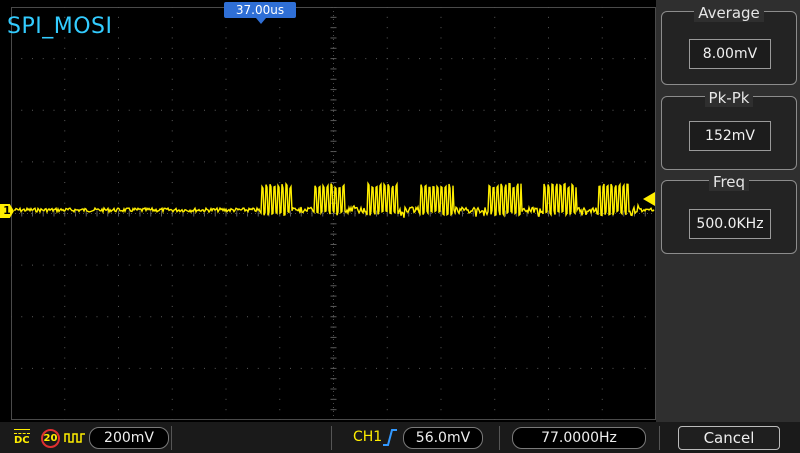 The height and width of the screenshot is (453, 800). What do you see at coordinates (649, 199) in the screenshot?
I see `trigger-level-arrow-icon` at bounding box center [649, 199].